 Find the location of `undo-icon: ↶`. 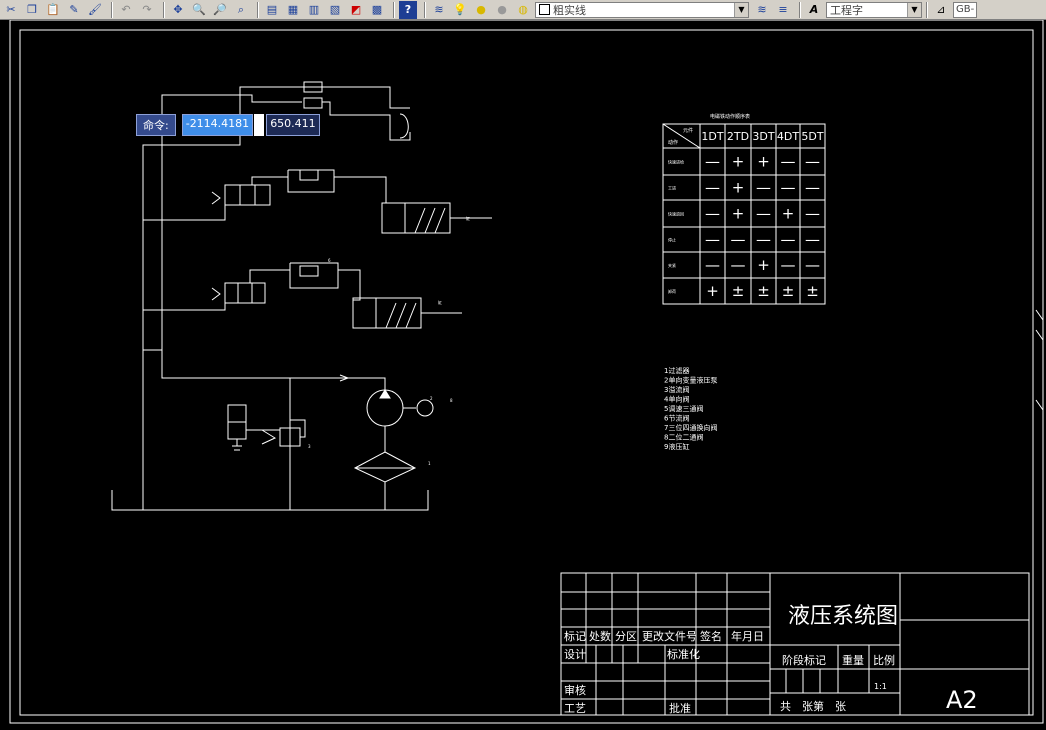

undo-icon: ↶ is located at coordinates (126, 10).